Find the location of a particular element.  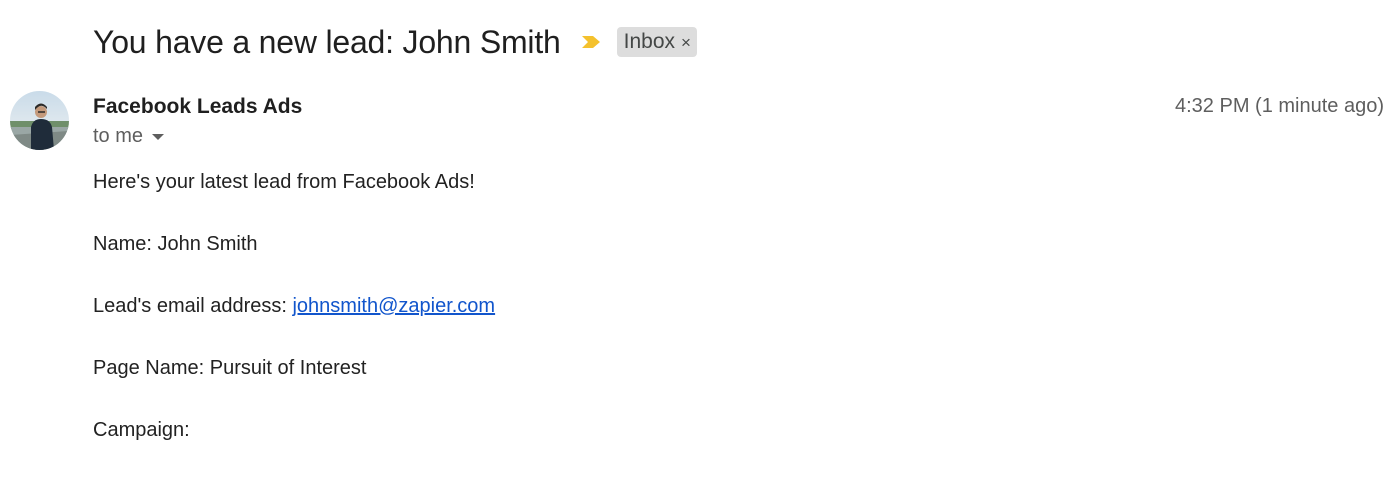

importance-arrow-icon is located at coordinates (590, 42).